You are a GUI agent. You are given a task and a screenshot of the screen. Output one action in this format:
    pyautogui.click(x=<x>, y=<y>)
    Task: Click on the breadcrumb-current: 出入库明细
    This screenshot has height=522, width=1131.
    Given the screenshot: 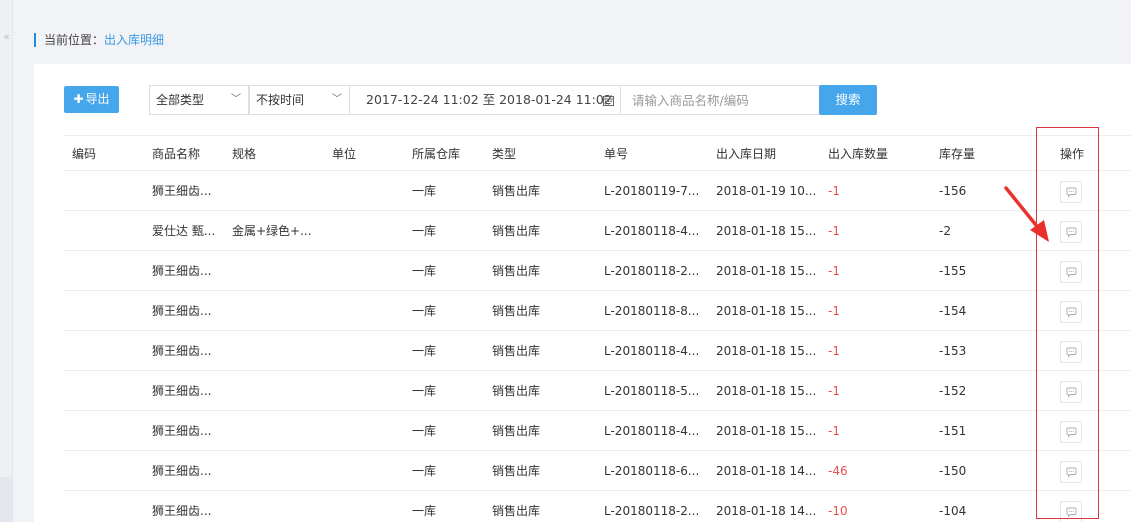 What is the action you would take?
    pyautogui.click(x=134, y=40)
    